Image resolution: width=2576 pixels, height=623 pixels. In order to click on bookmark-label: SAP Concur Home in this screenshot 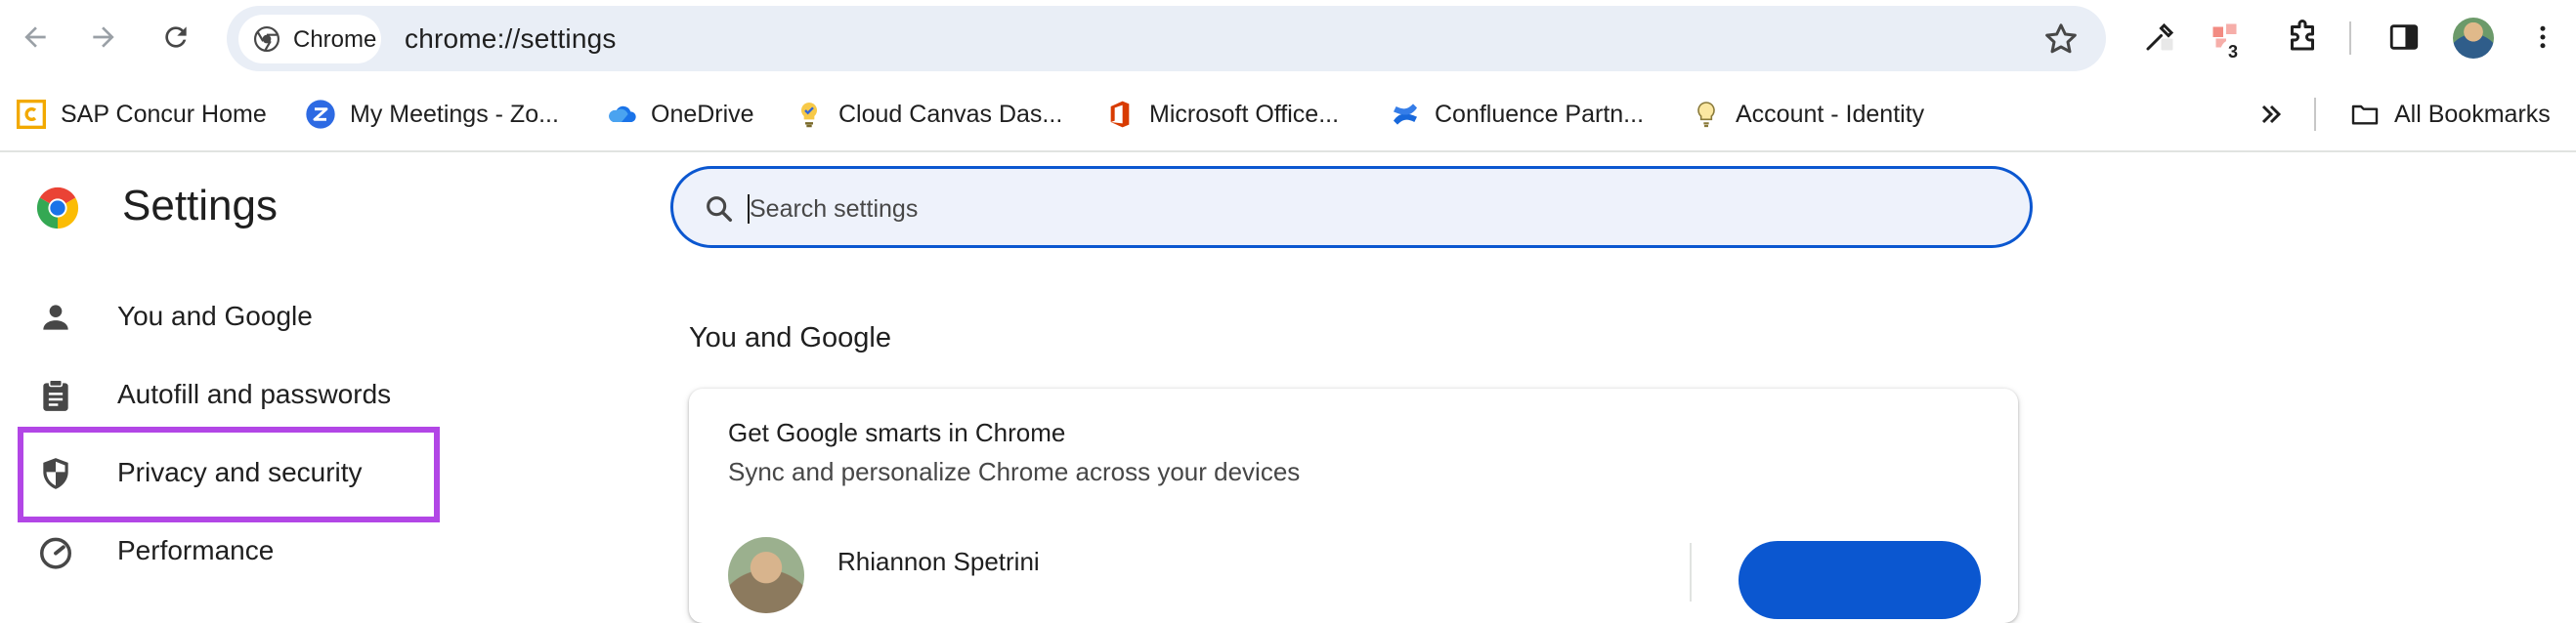, I will do `click(164, 114)`.